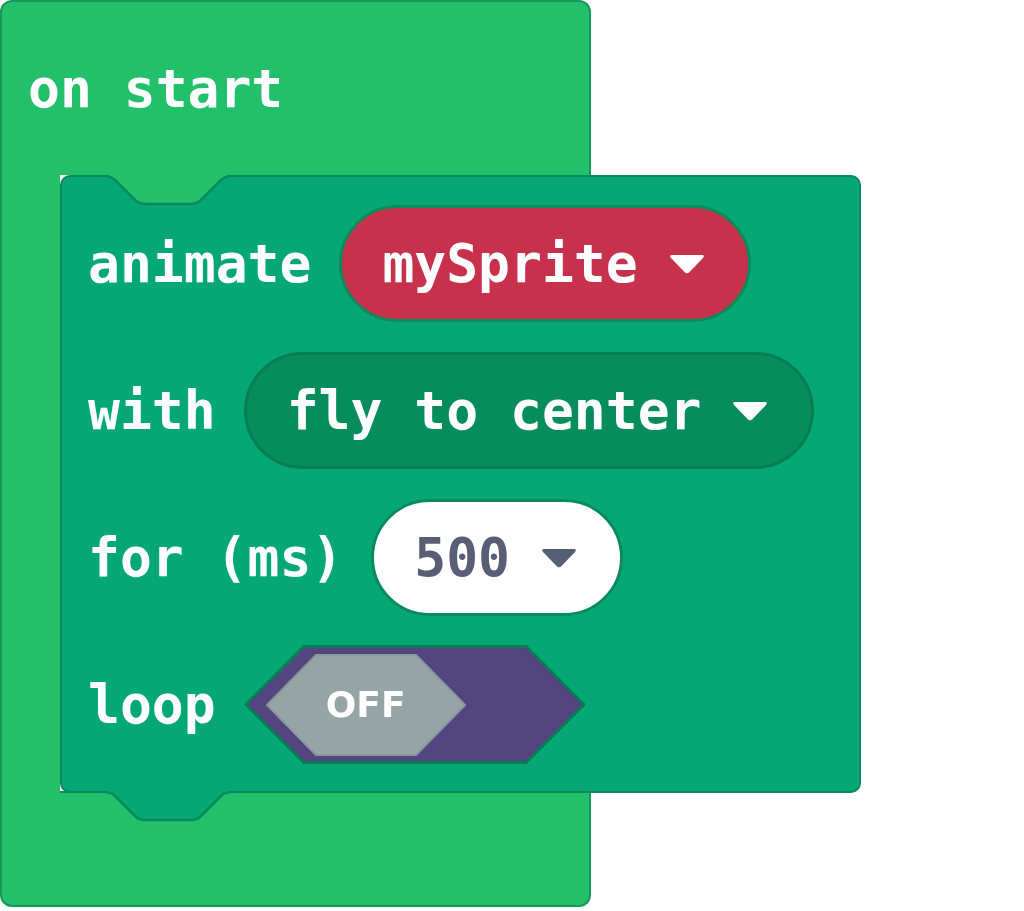 The height and width of the screenshot is (911, 1024). What do you see at coordinates (200, 263) in the screenshot?
I see `block-label: animate` at bounding box center [200, 263].